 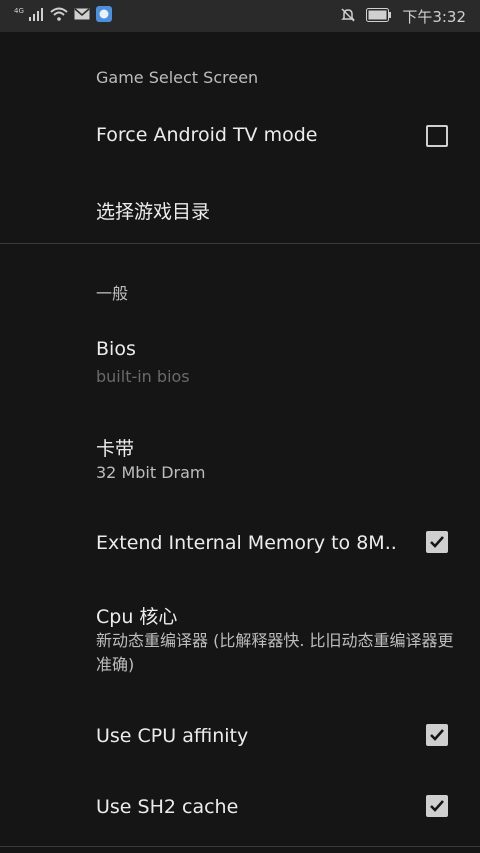 What do you see at coordinates (153, 212) in the screenshot?
I see `pref-title: 选择游戏目录` at bounding box center [153, 212].